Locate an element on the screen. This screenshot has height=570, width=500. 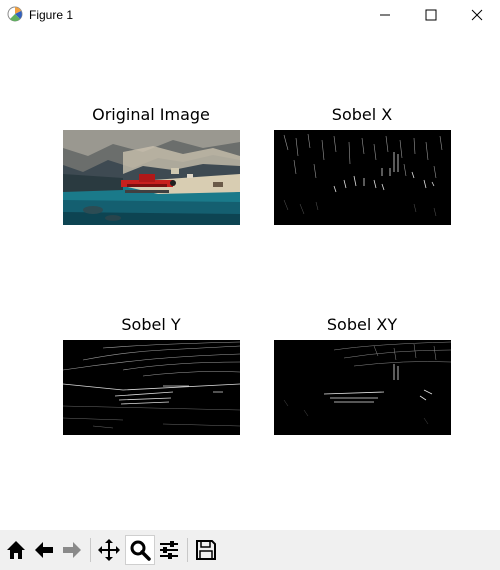
maximize-icon is located at coordinates (431, 15).